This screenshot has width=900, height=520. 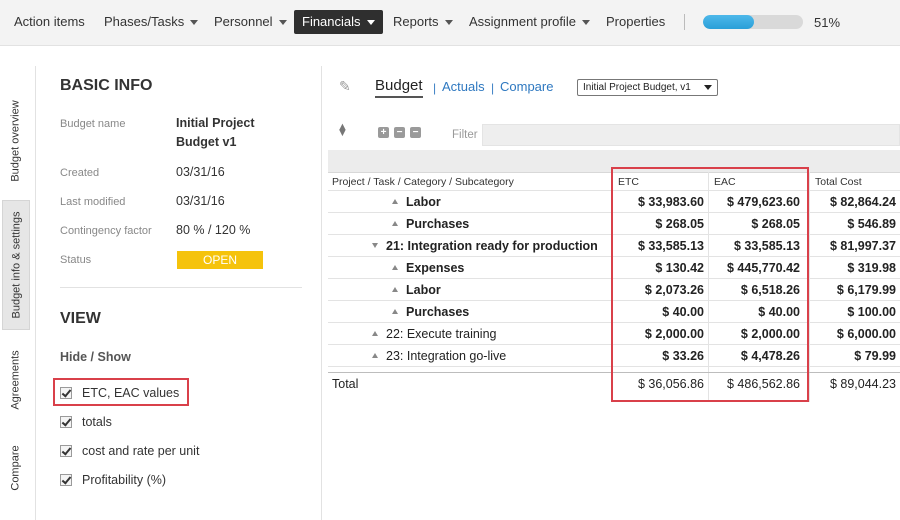 What do you see at coordinates (200, 201) in the screenshot?
I see `last-modified-value: 03/31/16` at bounding box center [200, 201].